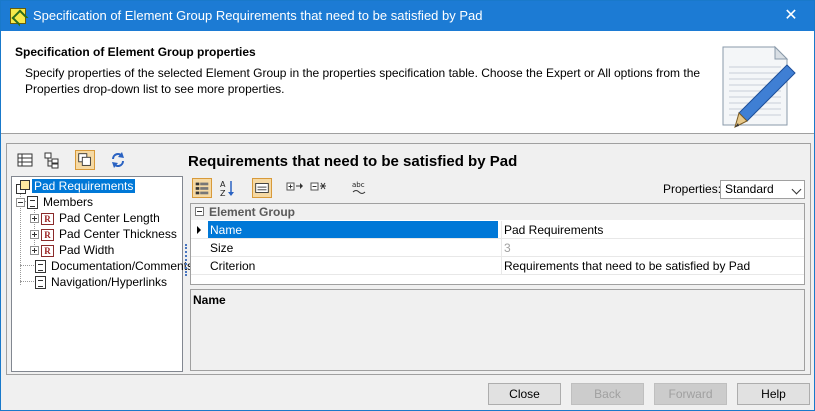 The image size is (815, 411). What do you see at coordinates (223, 193) in the screenshot?
I see `svg-text: Z` at bounding box center [223, 193].